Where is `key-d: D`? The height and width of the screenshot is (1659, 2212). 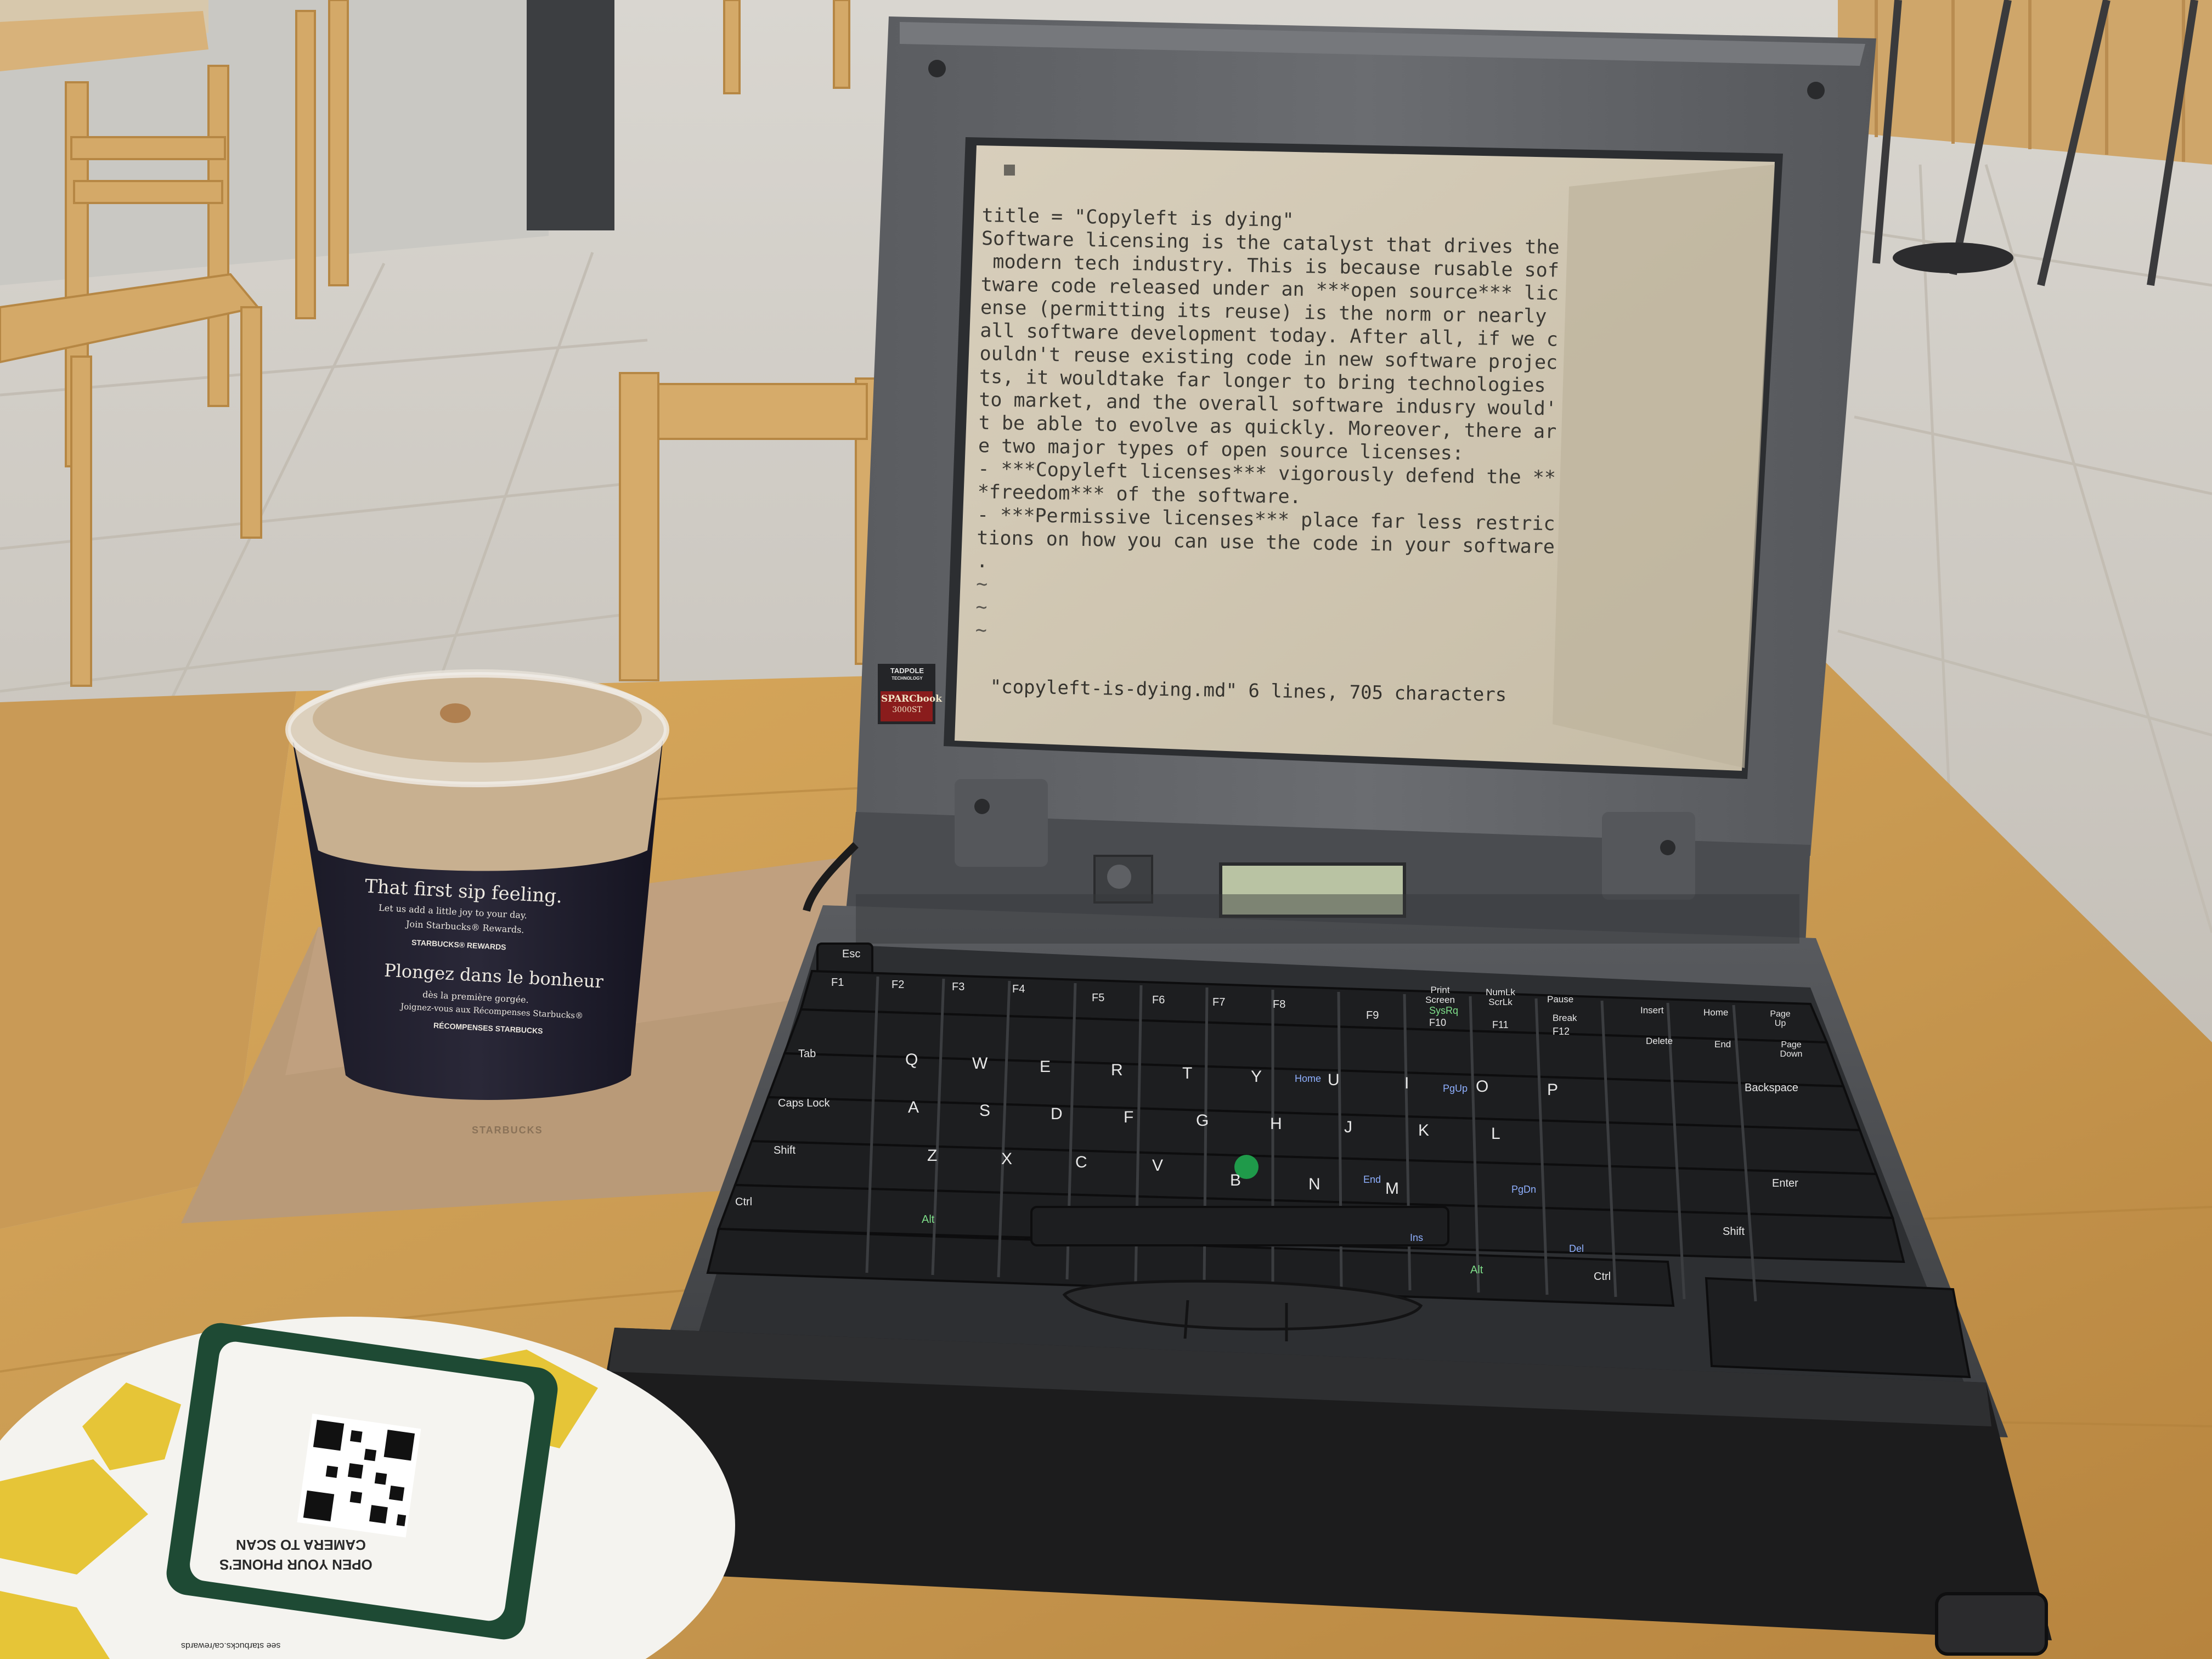 key-d: D is located at coordinates (1057, 1114).